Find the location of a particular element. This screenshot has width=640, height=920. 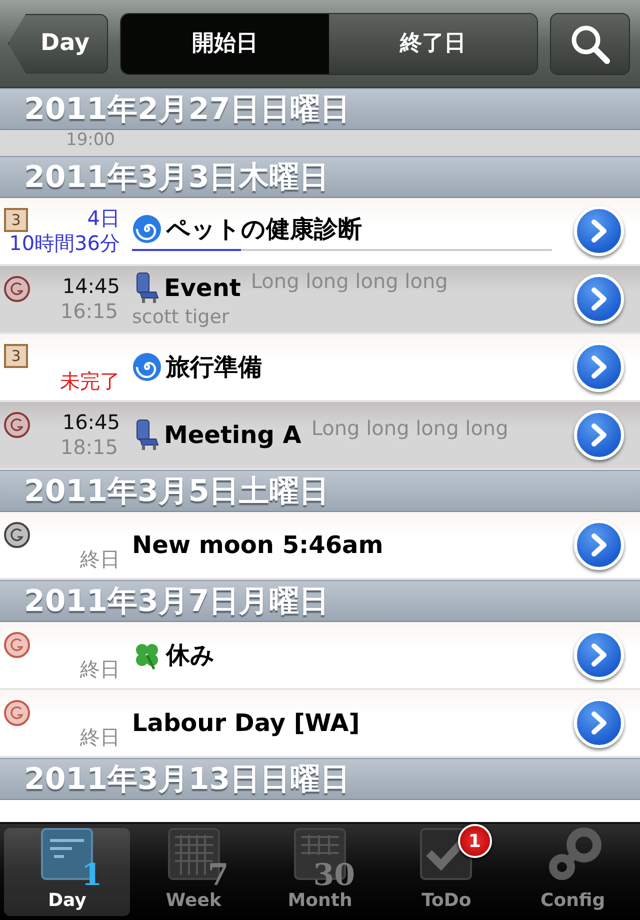

event-row: 3 未完了 旅行準備 is located at coordinates (320, 368).